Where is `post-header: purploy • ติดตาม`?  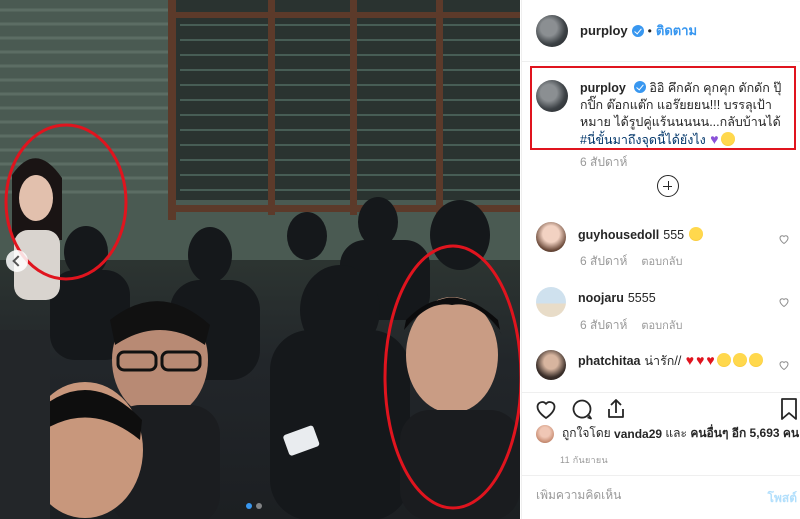
post-header: purploy • ติดตาม is located at coordinates (661, 31).